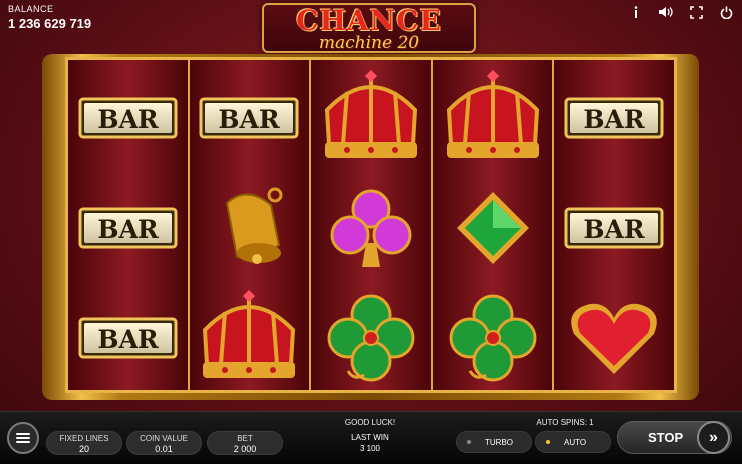  What do you see at coordinates (164, 438) in the screenshot?
I see `coin-value-label: COIN VALUE` at bounding box center [164, 438].